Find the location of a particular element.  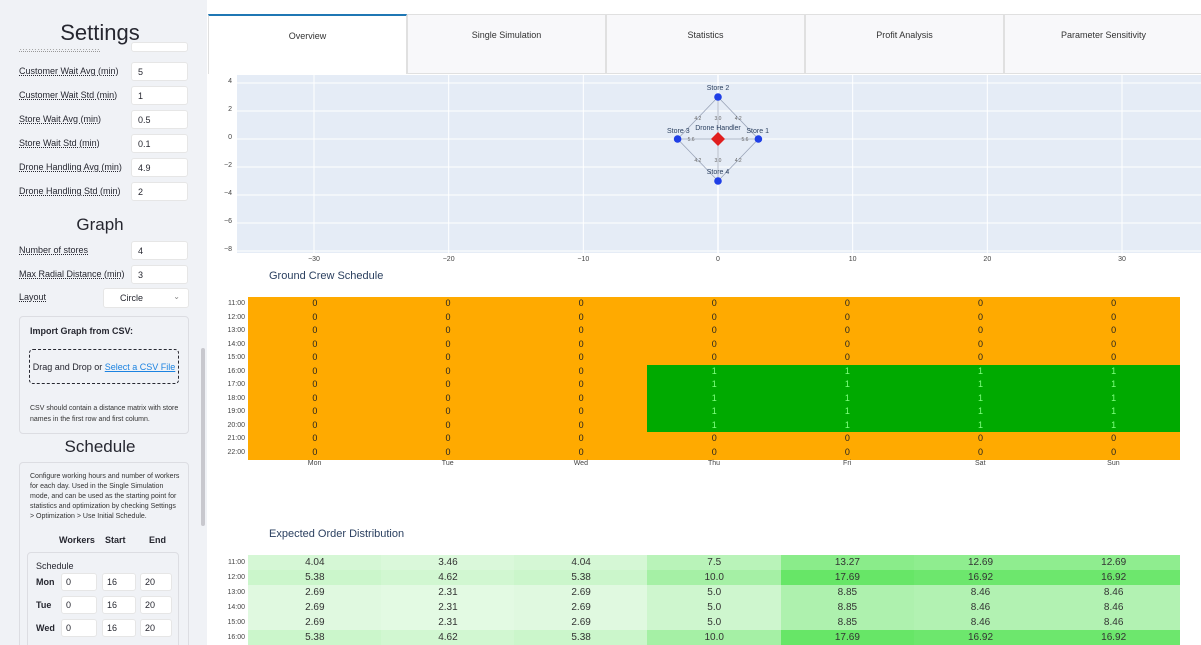

schedule-row: Tue 0 16 20 is located at coordinates (106, 605).